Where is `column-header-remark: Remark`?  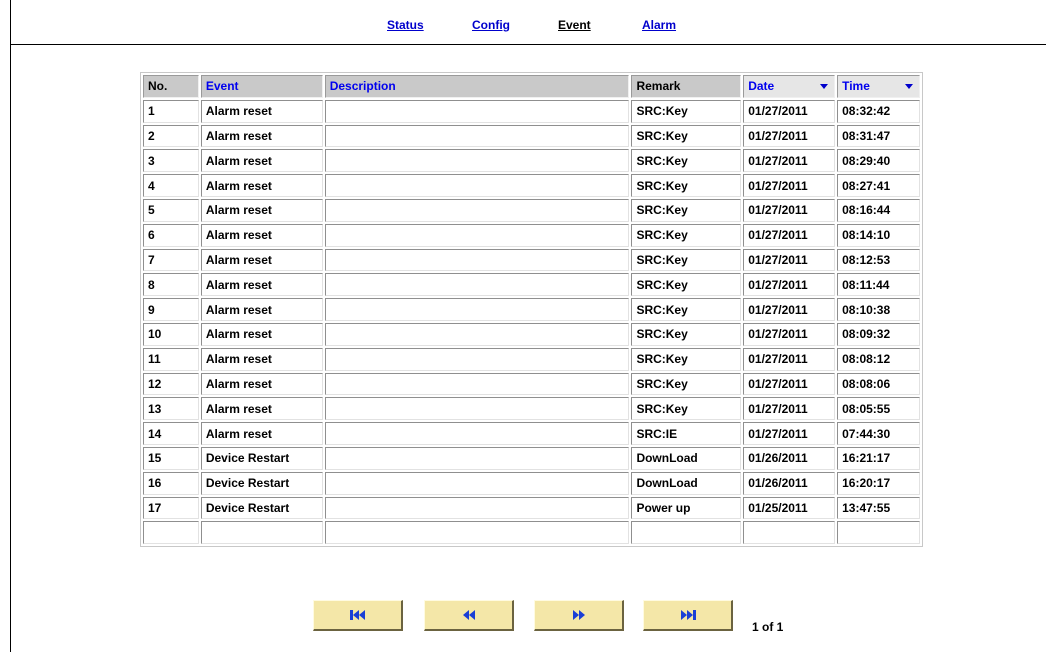 column-header-remark: Remark is located at coordinates (686, 86).